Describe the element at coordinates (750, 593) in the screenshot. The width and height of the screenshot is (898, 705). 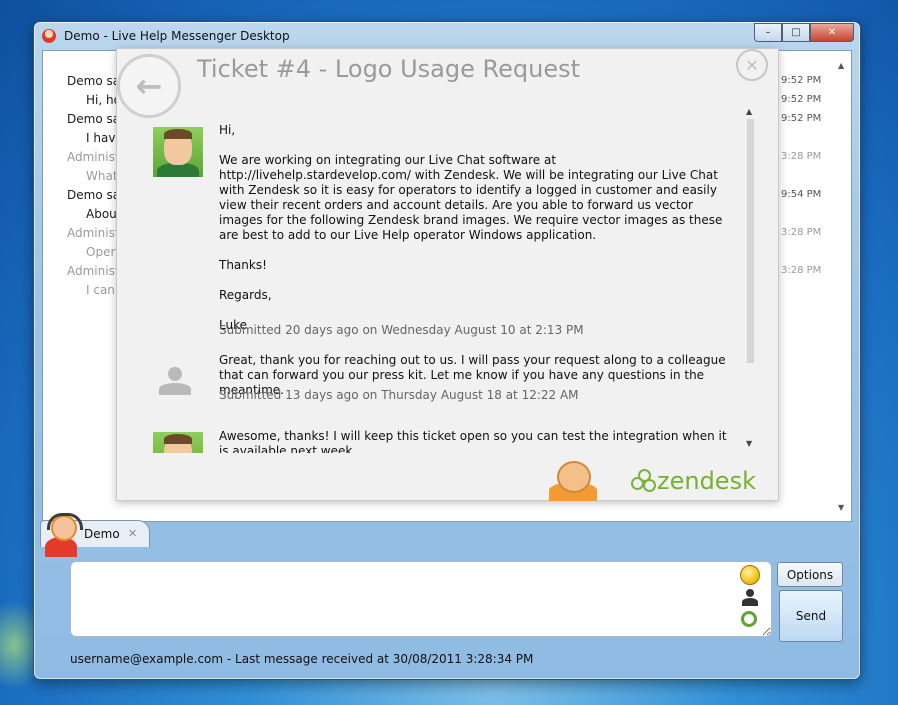
I see `person-icon-head` at that location.